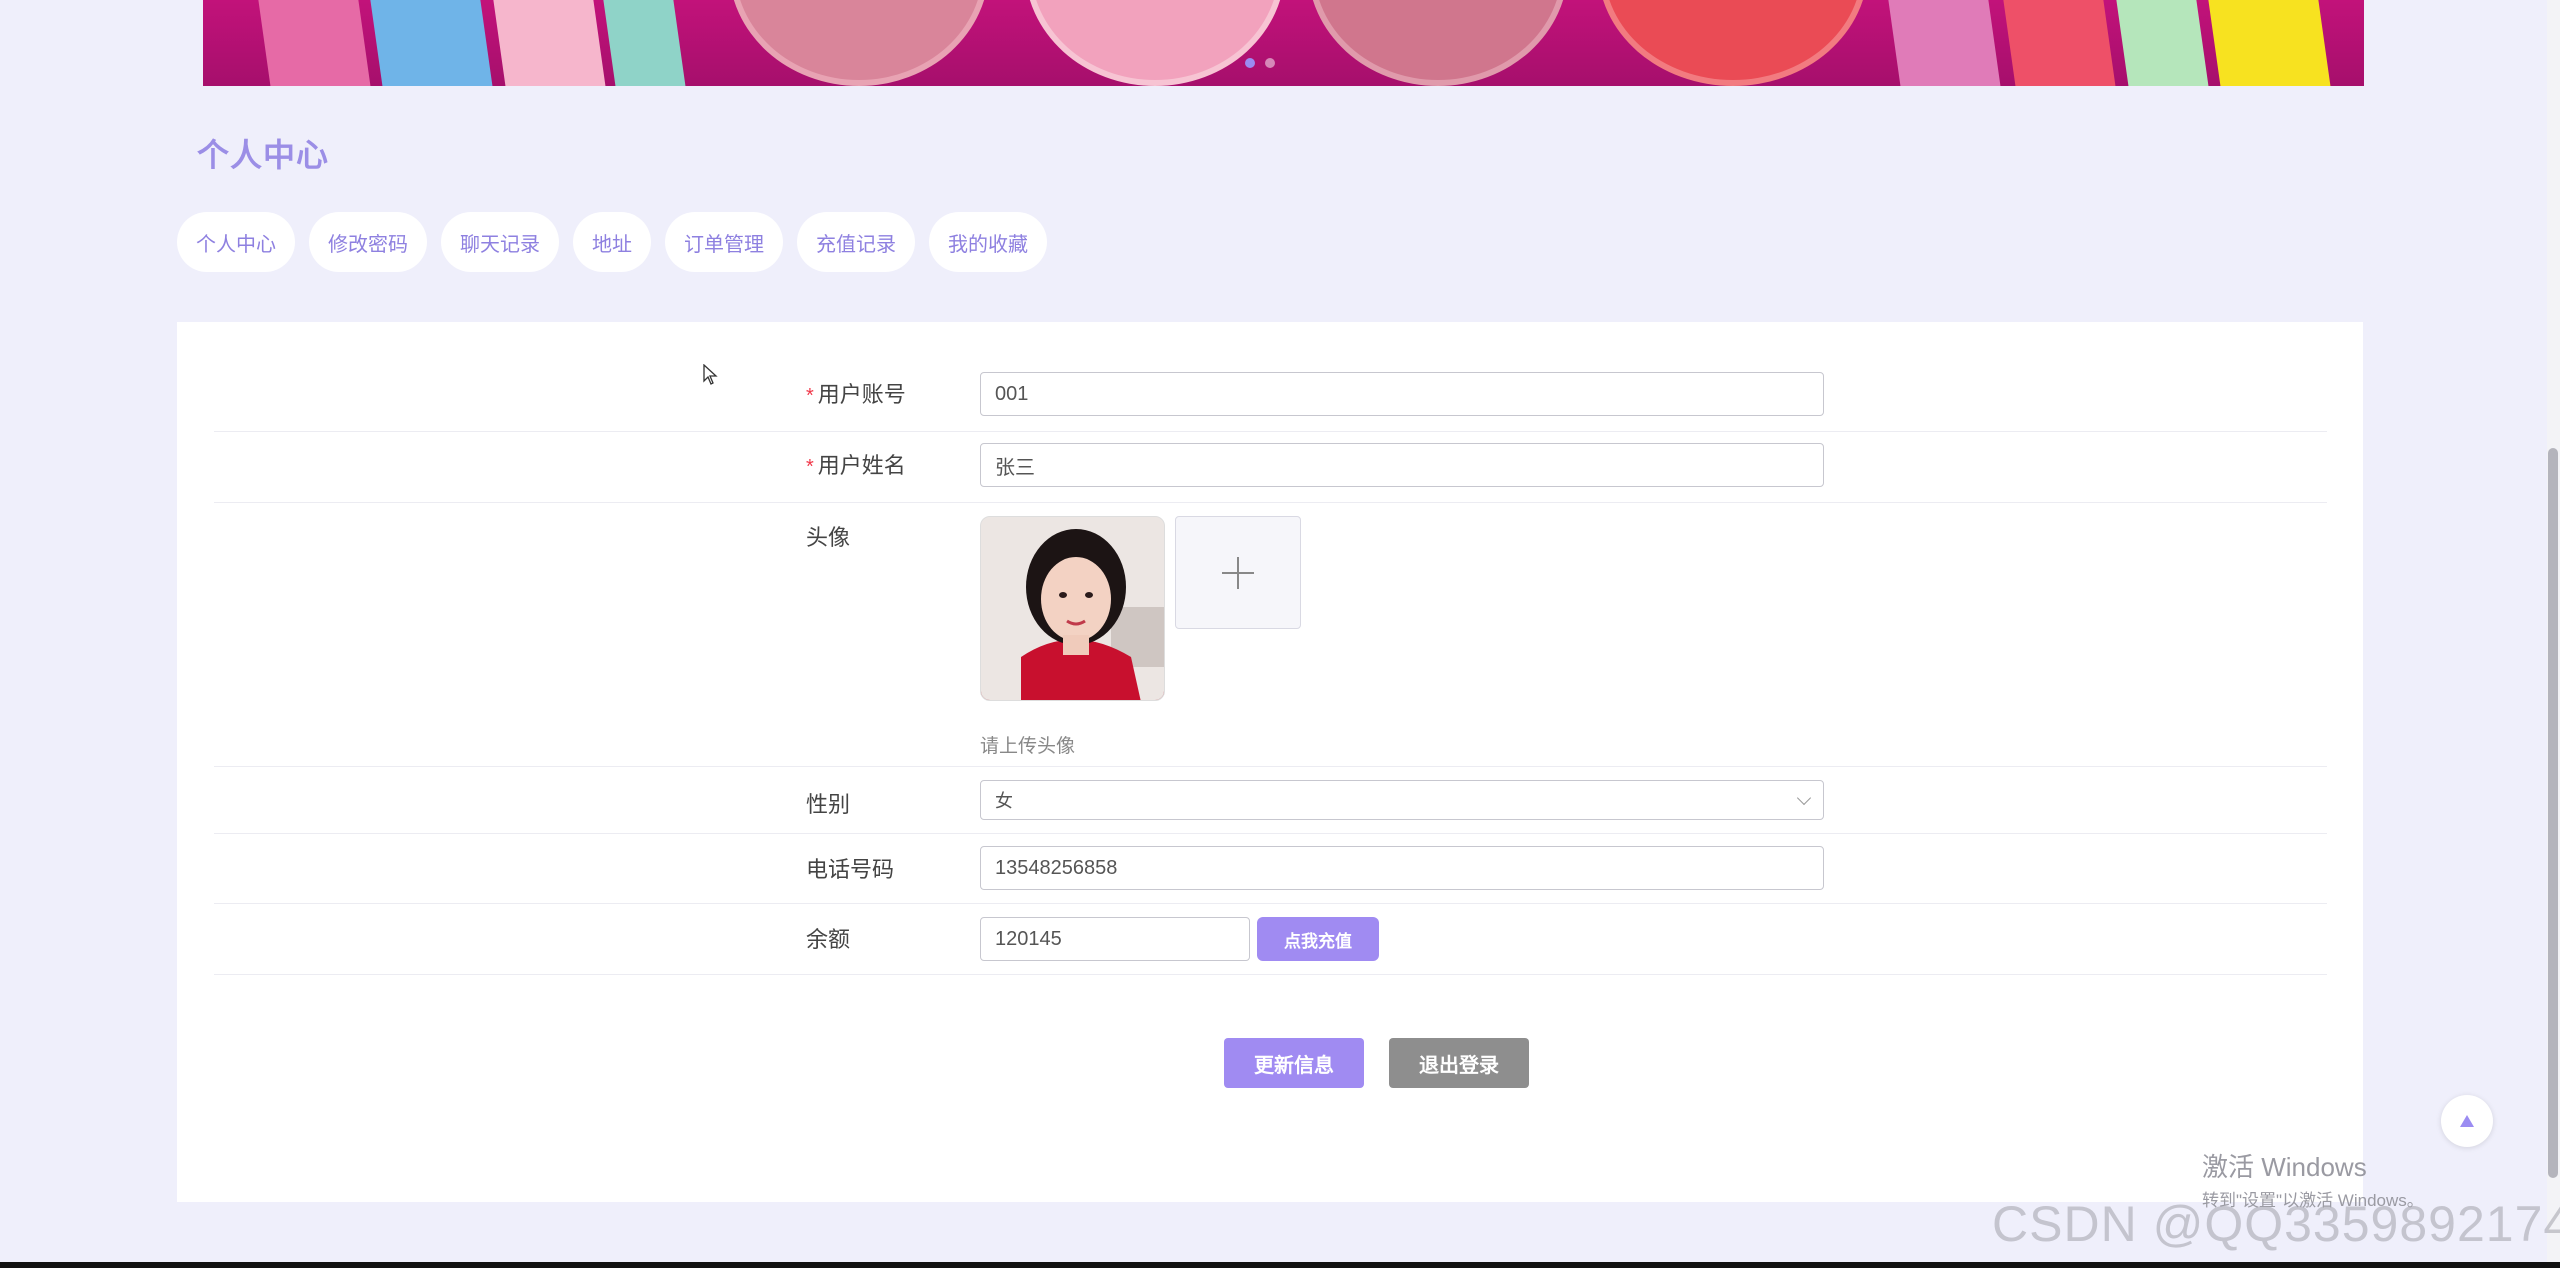 The image size is (2560, 1268). Describe the element at coordinates (856, 242) in the screenshot. I see `tab-recharge-records: 充值记录` at that location.